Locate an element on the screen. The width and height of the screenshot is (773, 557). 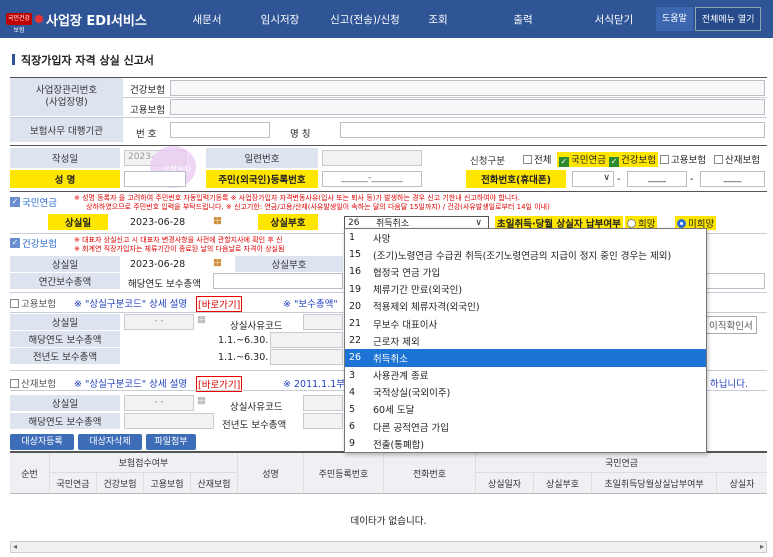
employ-guide-2: ※ "보수총액" is located at coordinates (310, 304).